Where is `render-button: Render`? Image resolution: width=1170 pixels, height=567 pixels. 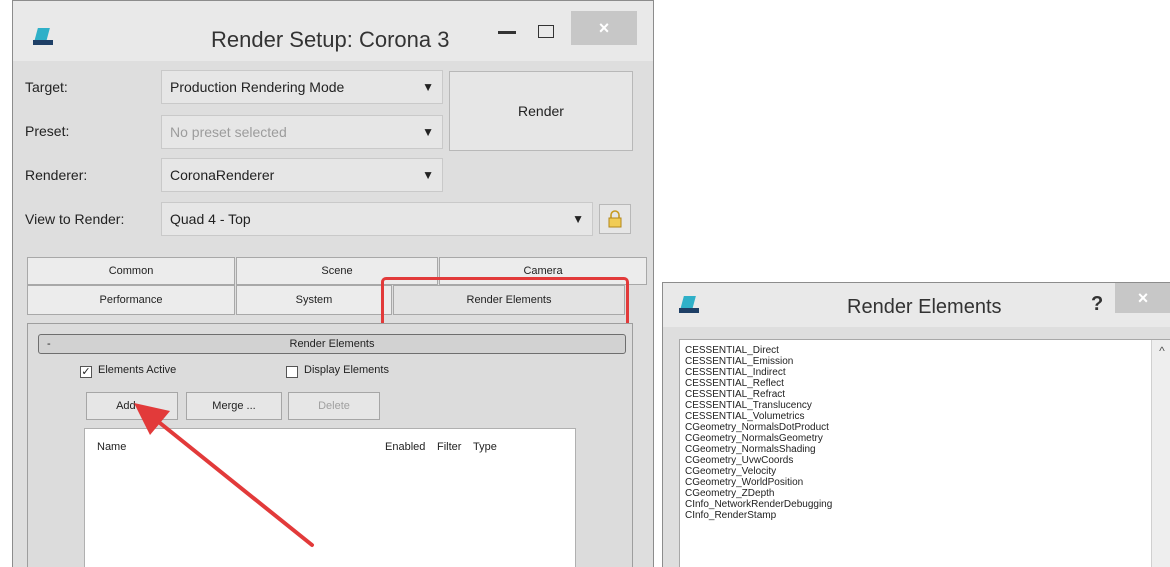
render-button: Render is located at coordinates (541, 111).